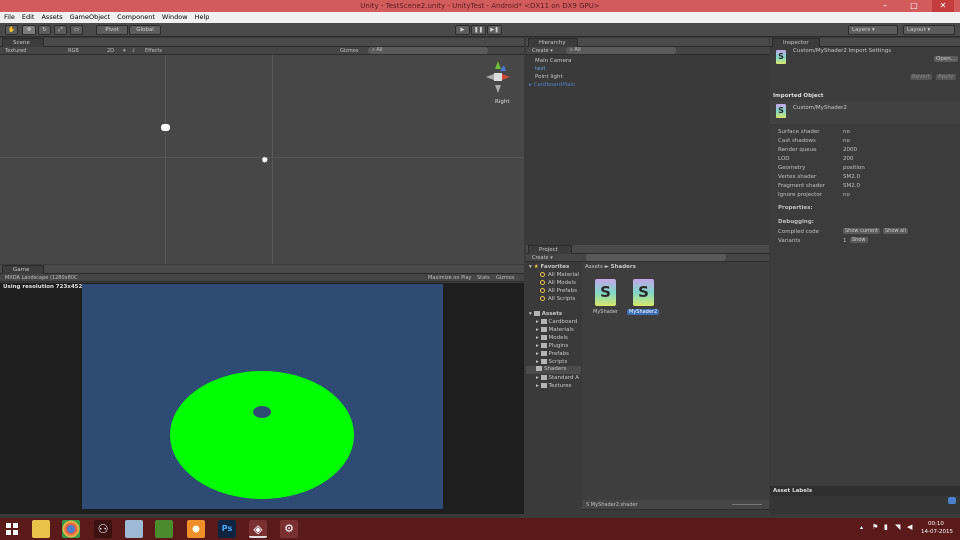  Describe the element at coordinates (605, 312) in the screenshot. I see `asset-myshader-label: MyShader` at that location.